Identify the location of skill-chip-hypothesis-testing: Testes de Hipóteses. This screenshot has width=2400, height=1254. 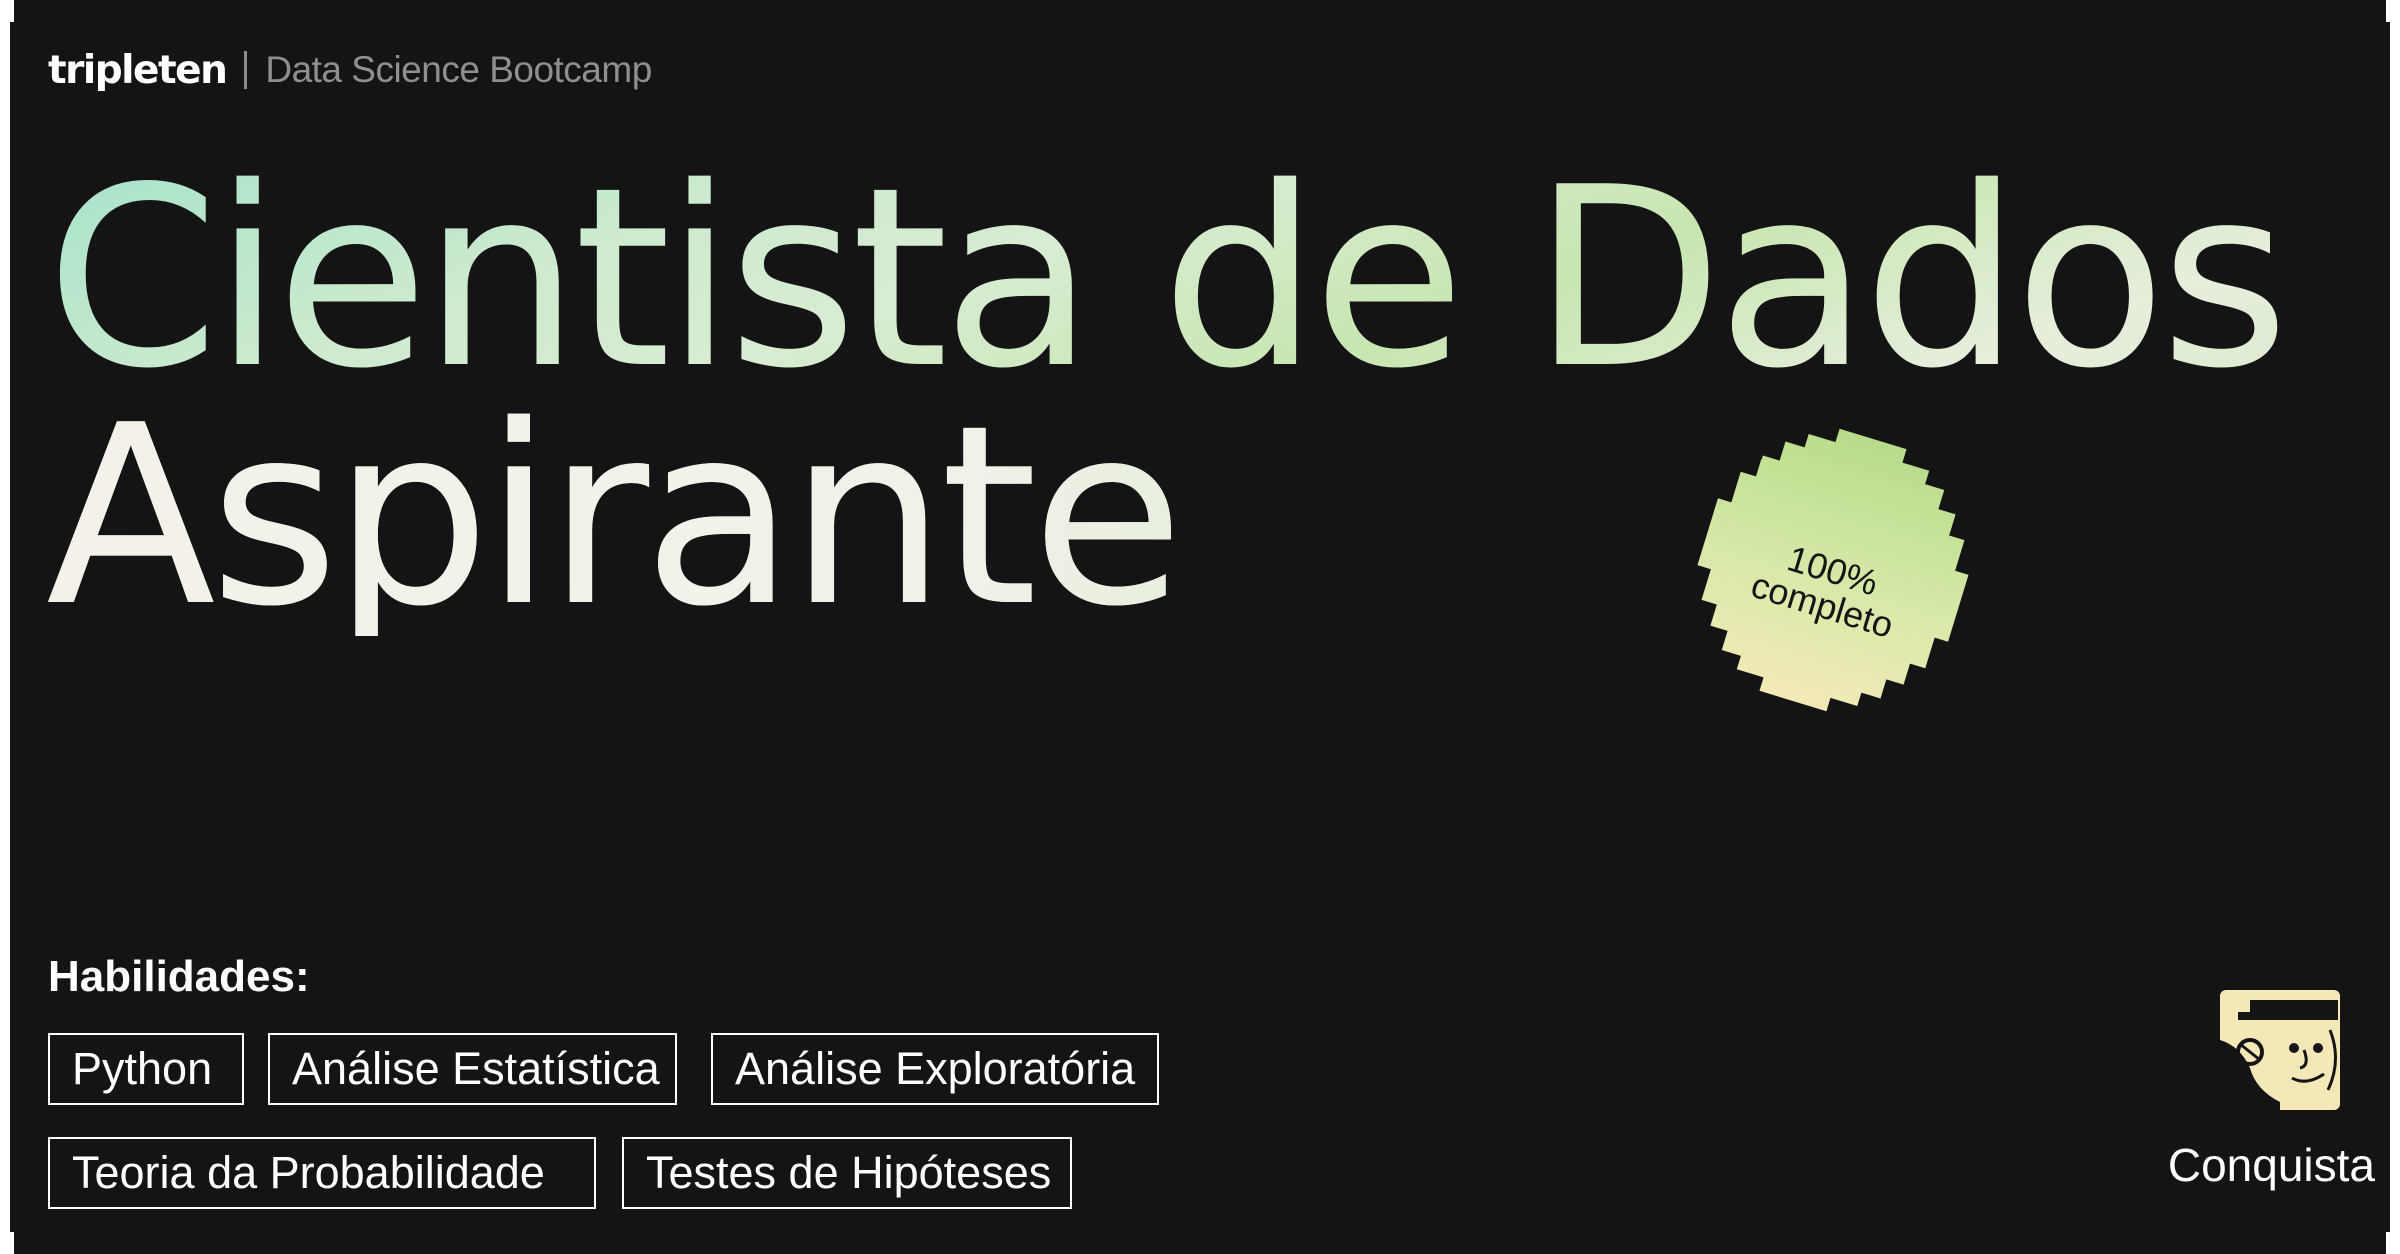
(847, 1173).